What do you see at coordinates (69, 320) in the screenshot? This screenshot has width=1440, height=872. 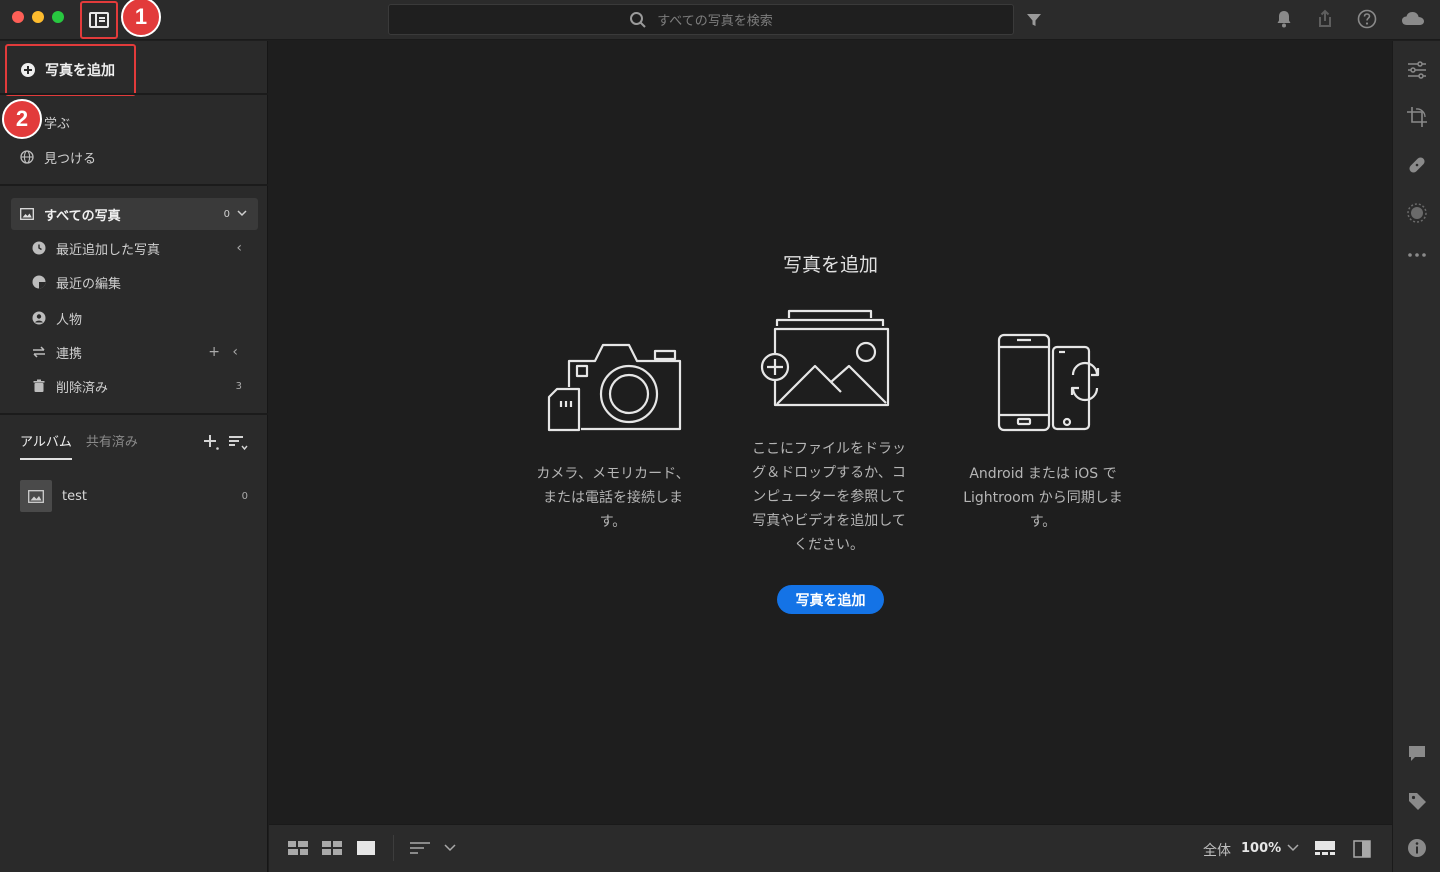 I see `people-label: 人物` at bounding box center [69, 320].